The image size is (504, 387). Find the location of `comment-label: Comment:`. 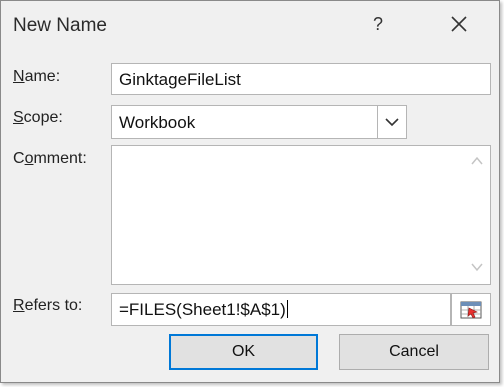

comment-label: Comment: is located at coordinates (50, 158).